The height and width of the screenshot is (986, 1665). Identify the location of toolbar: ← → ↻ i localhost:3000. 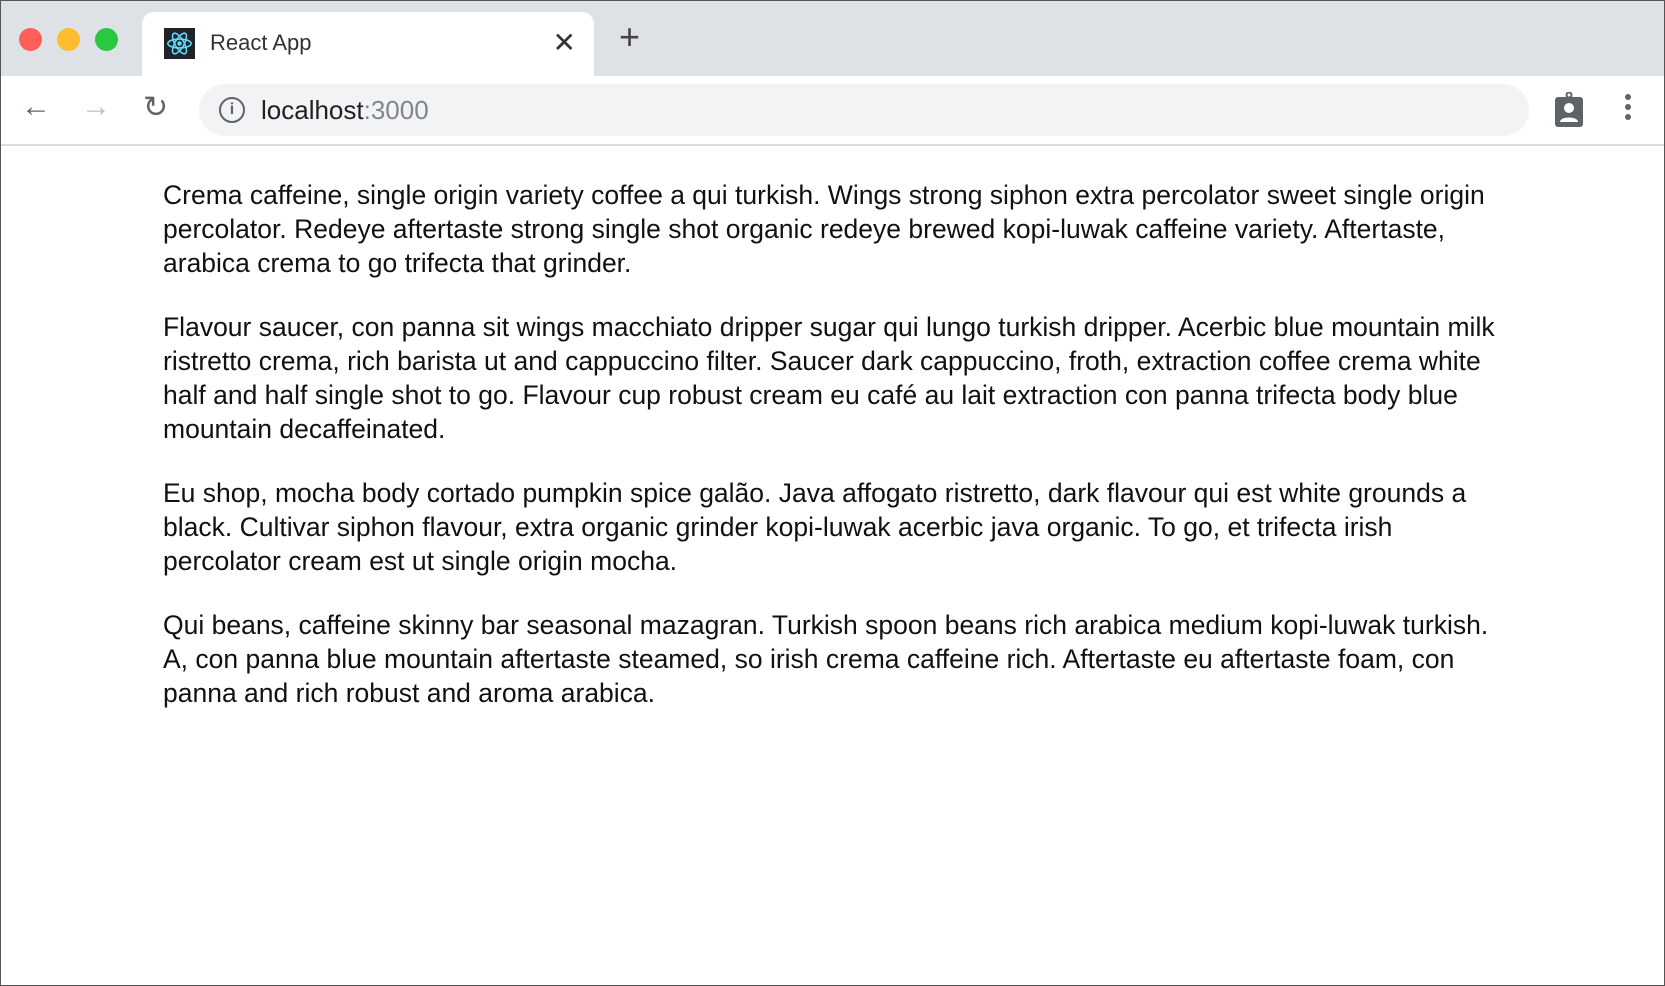
(832, 111).